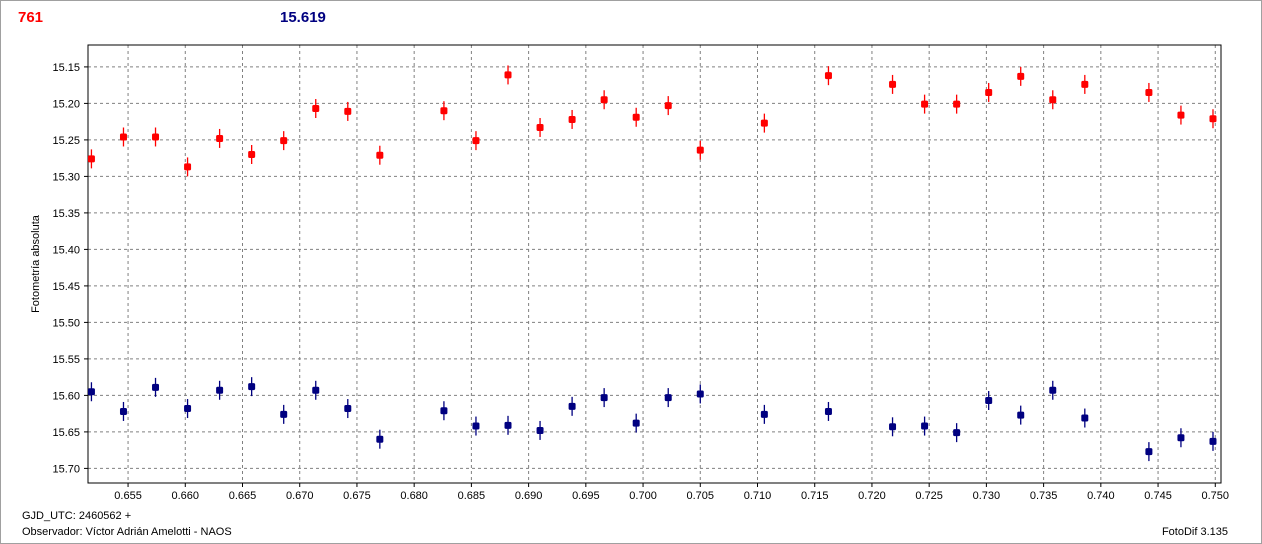 This screenshot has height=544, width=1262. Describe the element at coordinates (472, 496) in the screenshot. I see `x-tick-label: 0.685` at that location.